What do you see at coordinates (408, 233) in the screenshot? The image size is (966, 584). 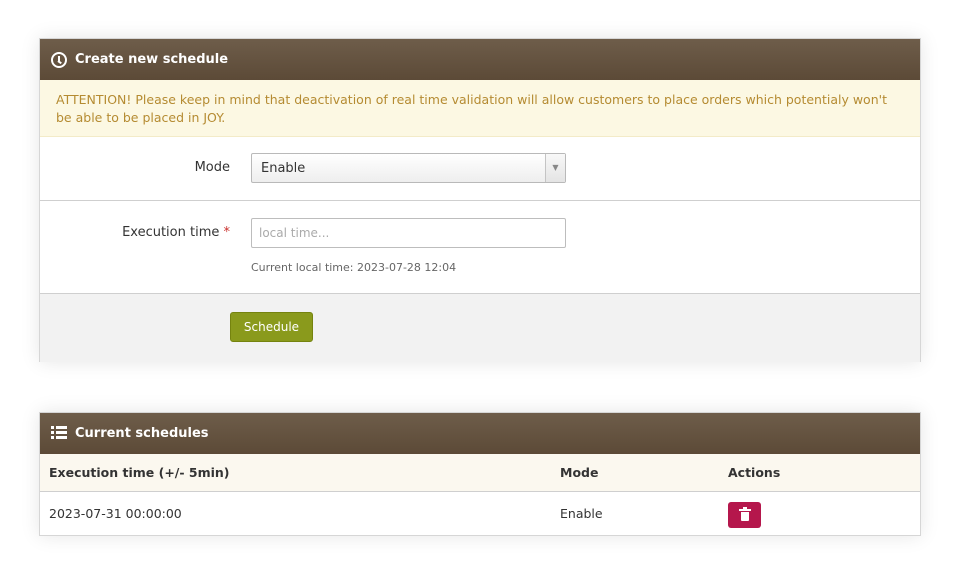 I see `execution-time-input` at bounding box center [408, 233].